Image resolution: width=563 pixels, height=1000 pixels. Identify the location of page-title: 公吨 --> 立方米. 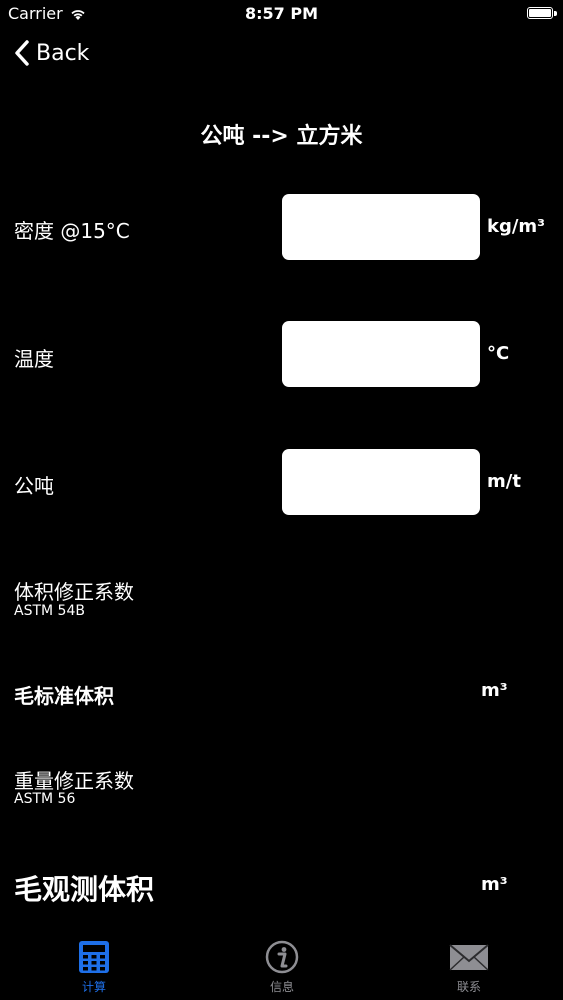
(281, 136).